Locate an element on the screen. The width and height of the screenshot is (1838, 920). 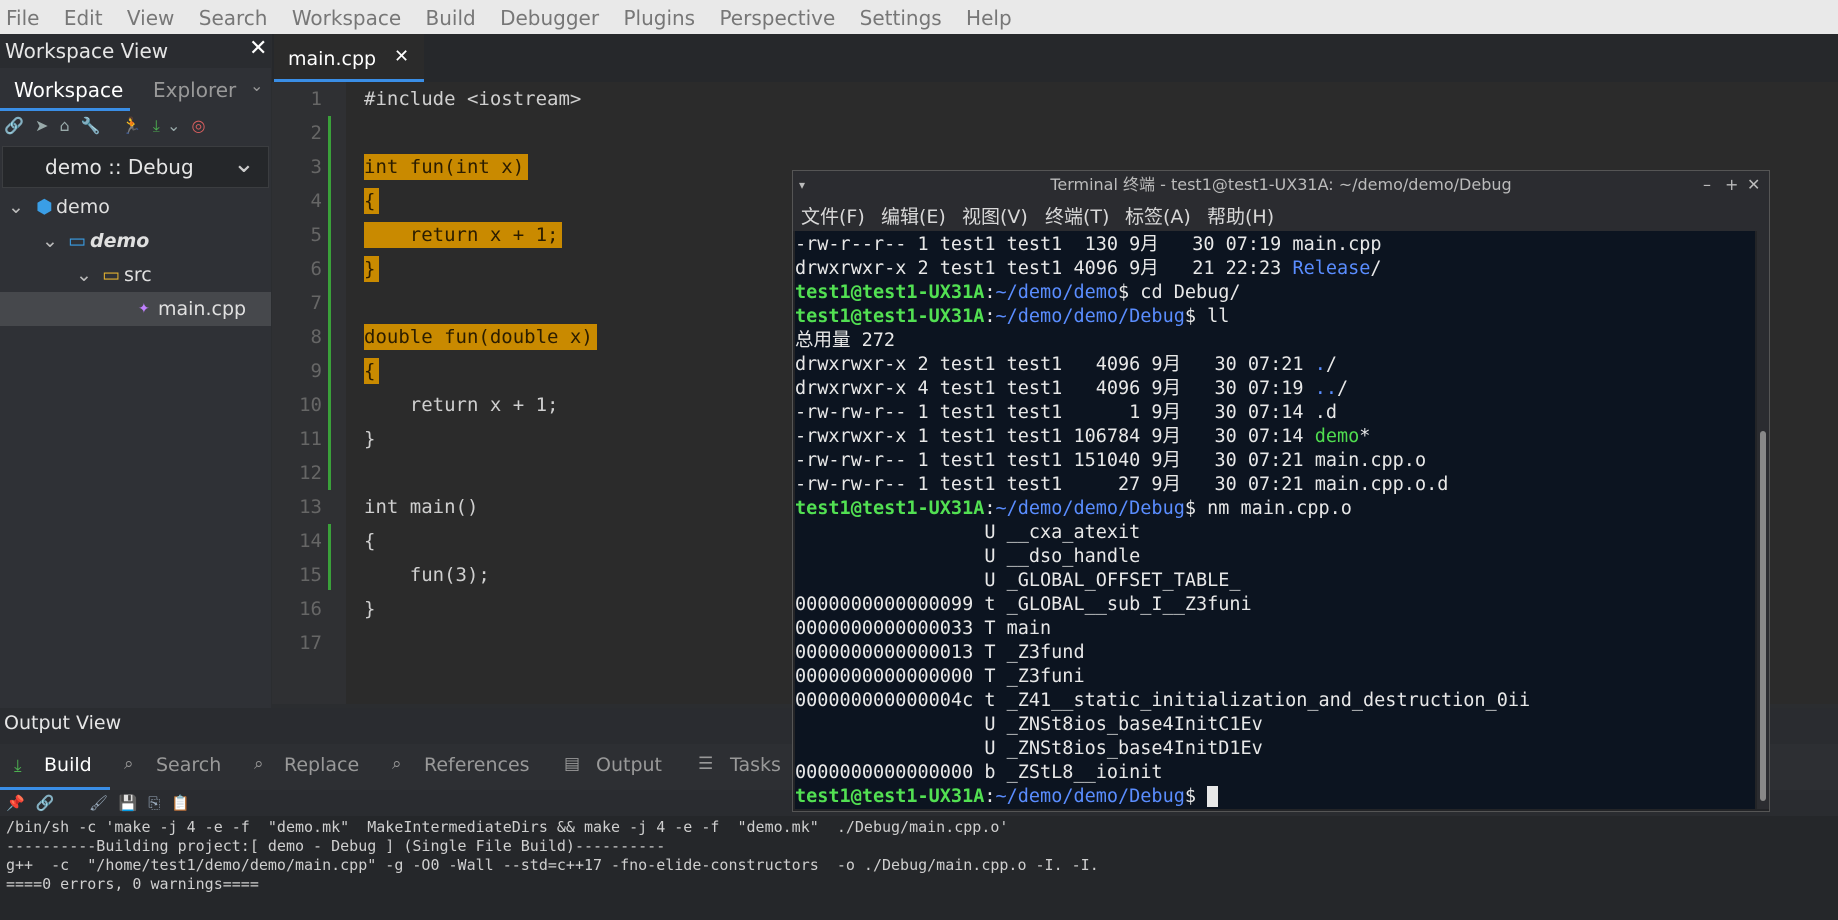
stop-icon: ◎ is located at coordinates (198, 125).